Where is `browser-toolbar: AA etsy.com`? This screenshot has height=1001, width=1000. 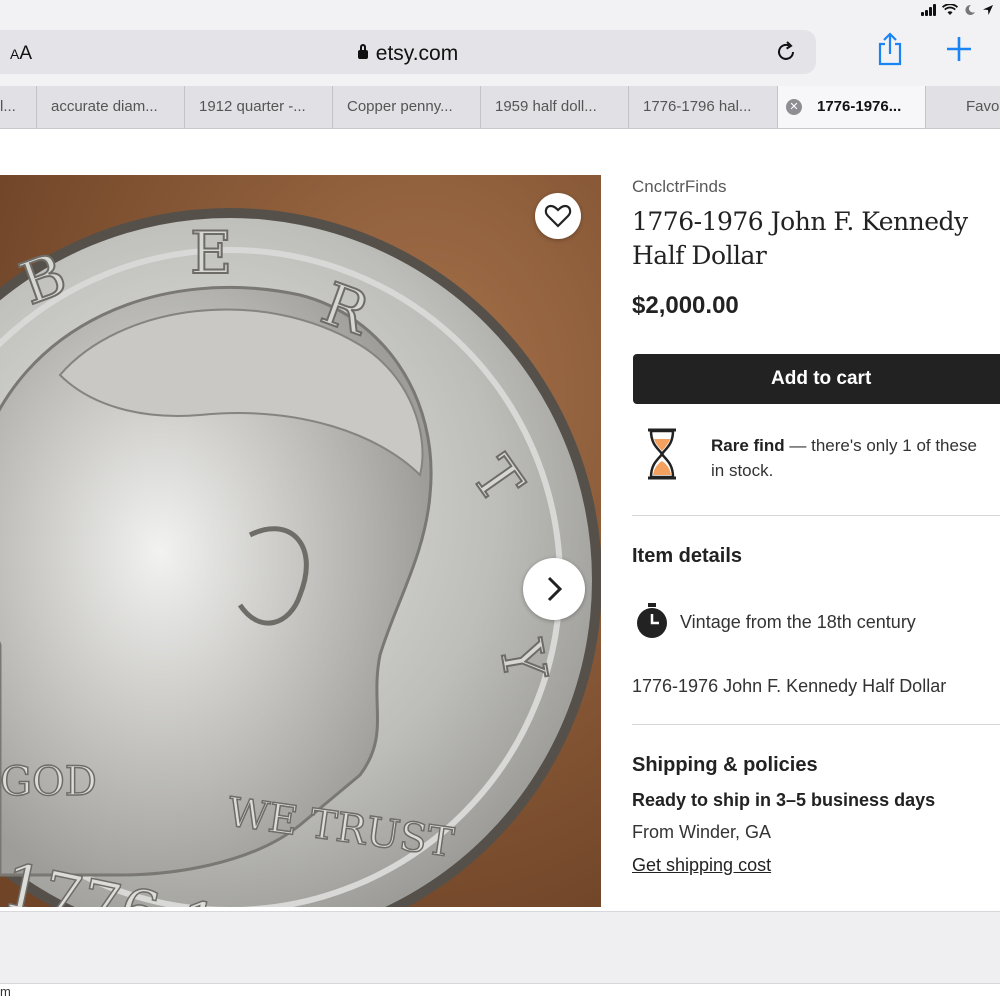
browser-toolbar: AA etsy.com is located at coordinates (500, 55).